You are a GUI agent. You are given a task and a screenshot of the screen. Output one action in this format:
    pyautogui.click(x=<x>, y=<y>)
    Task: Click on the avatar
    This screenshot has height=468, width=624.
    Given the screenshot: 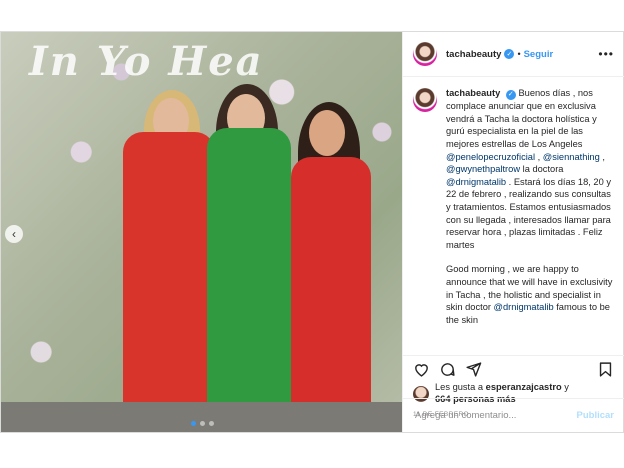 What is the action you would take?
    pyautogui.click(x=425, y=54)
    